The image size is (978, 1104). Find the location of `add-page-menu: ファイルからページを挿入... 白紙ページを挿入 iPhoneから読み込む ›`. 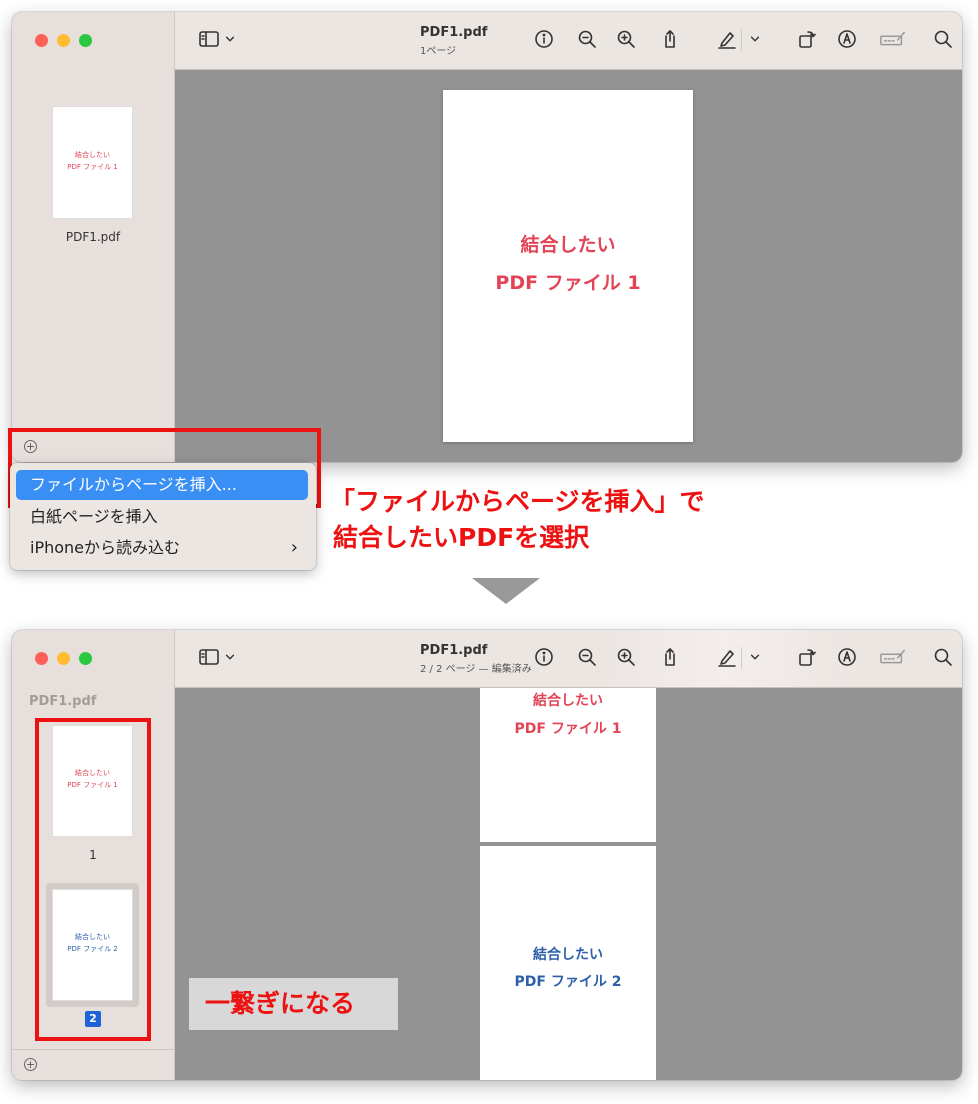

add-page-menu: ファイルからページを挿入... 白紙ページを挿入 iPhoneから読み込む › is located at coordinates (163, 516).